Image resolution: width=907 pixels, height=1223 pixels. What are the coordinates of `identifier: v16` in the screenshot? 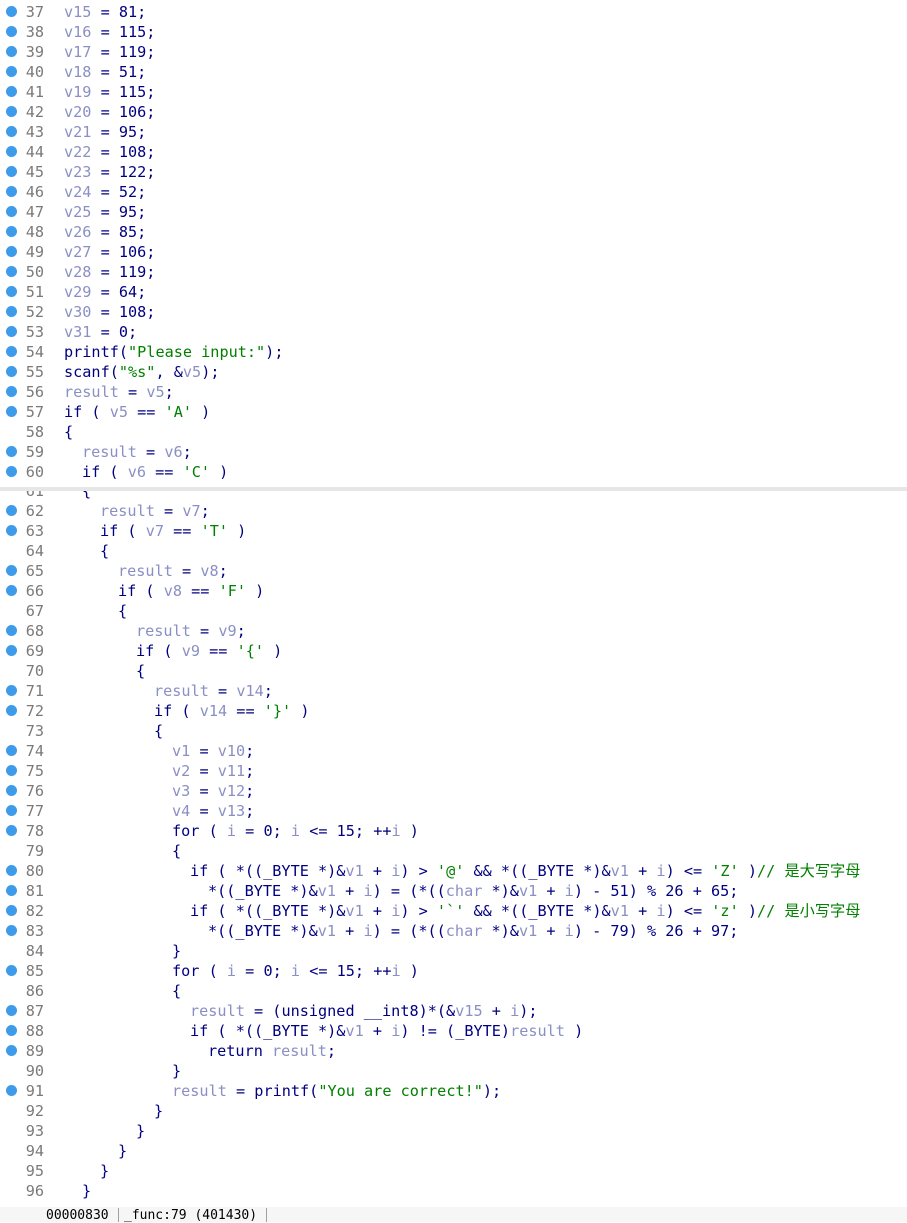 It's located at (77, 32).